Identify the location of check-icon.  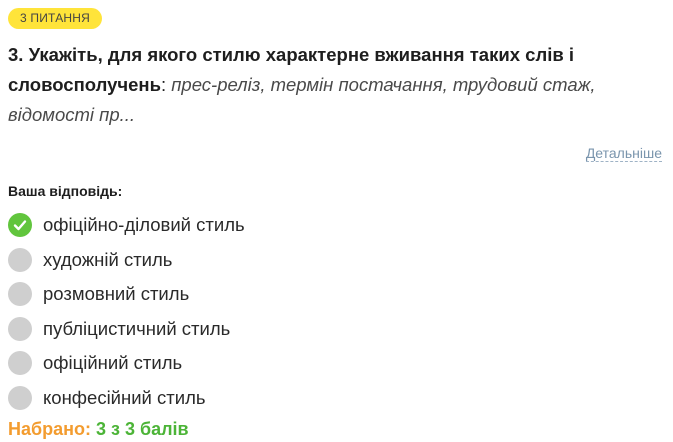
(20, 225).